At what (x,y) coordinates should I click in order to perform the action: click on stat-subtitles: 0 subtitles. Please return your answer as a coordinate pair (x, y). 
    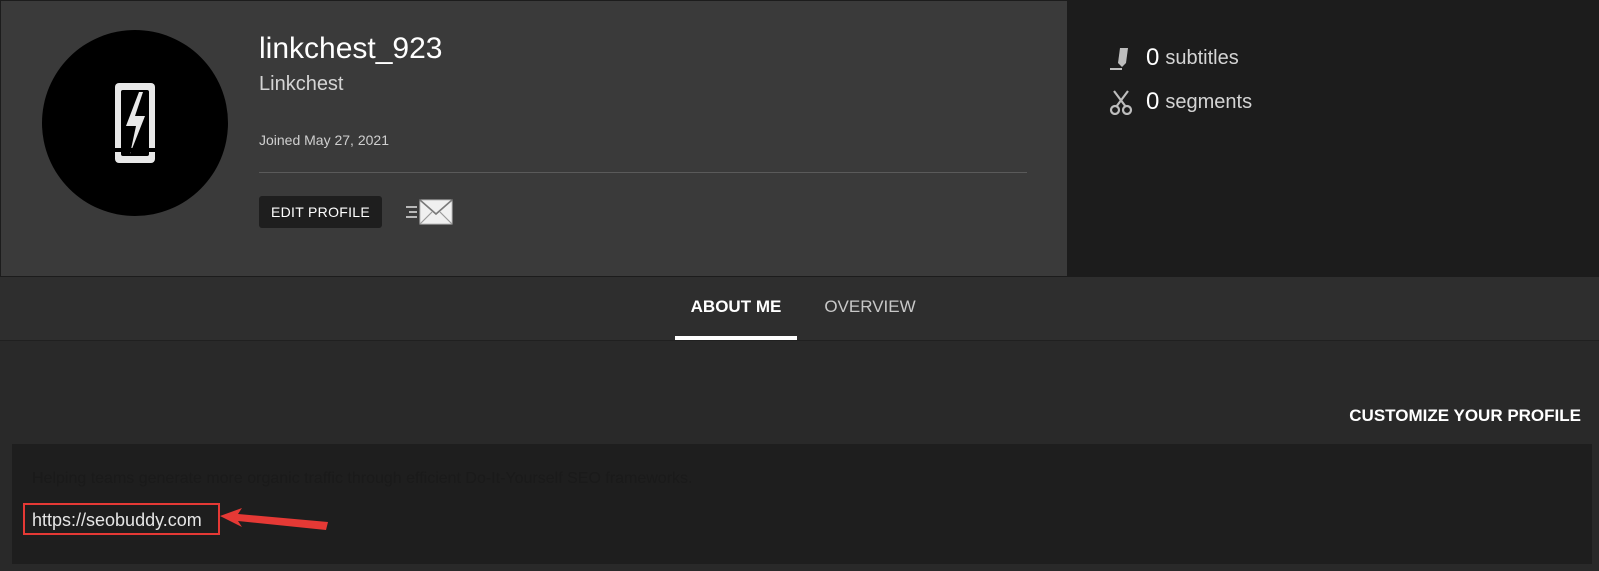
    Looking at the image, I should click on (1173, 58).